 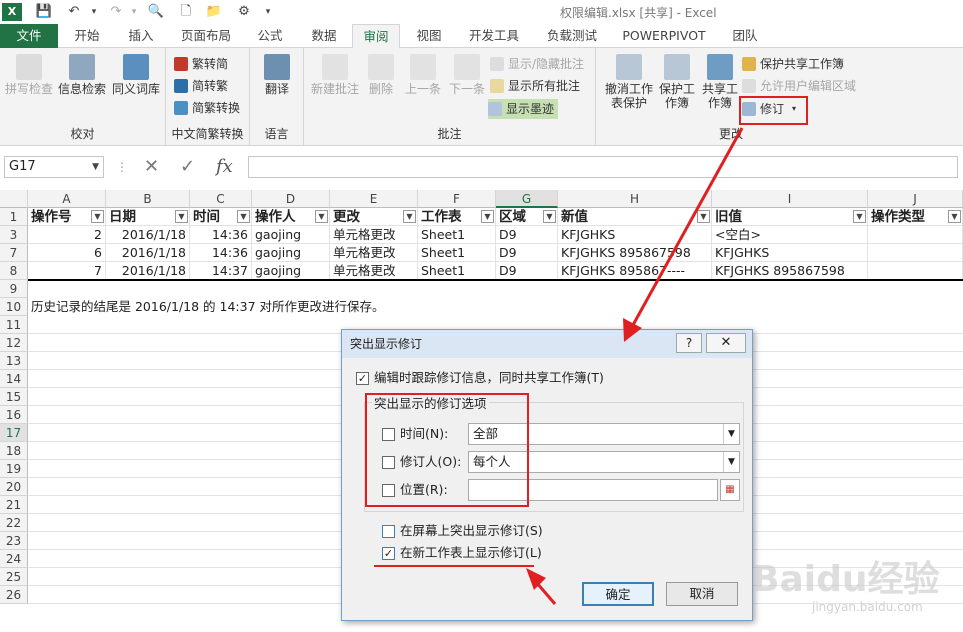 I want to click on insert-function-icon: fx, so click(x=224, y=167).